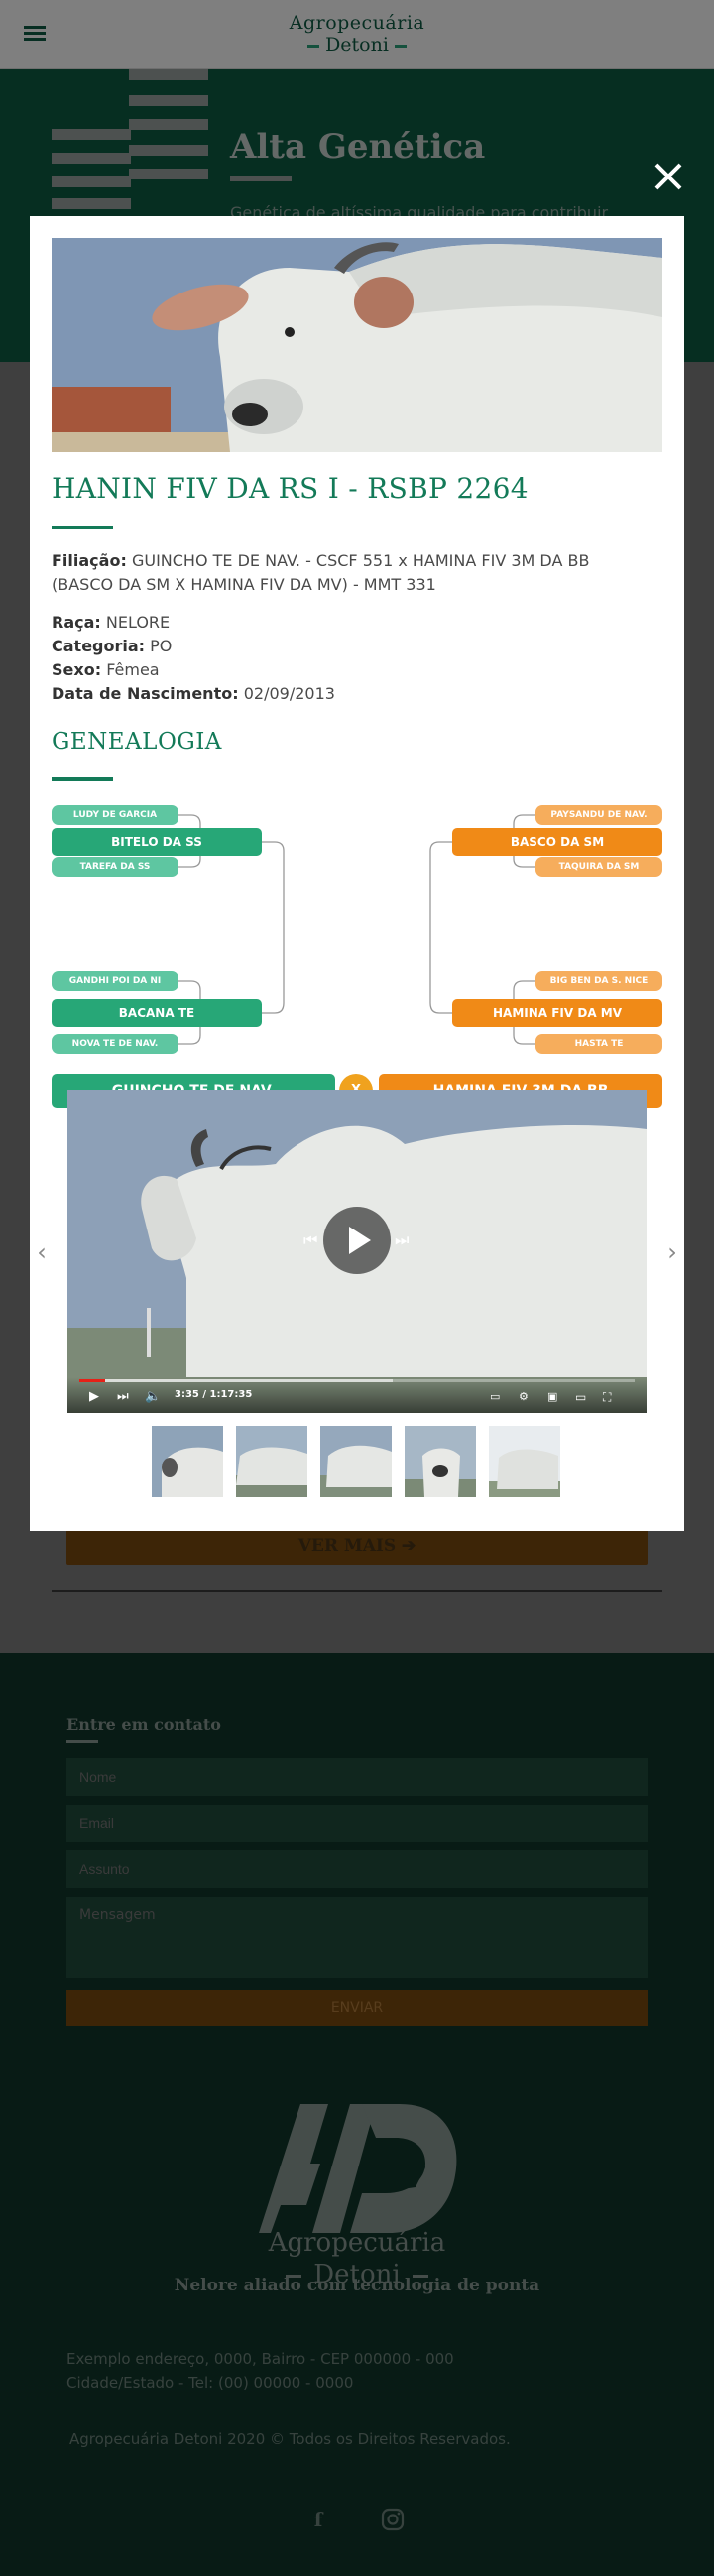 This screenshot has width=714, height=2576. Describe the element at coordinates (290, 489) in the screenshot. I see `animal-title: HANIN FIV DA RS I - RSBP 2264` at that location.